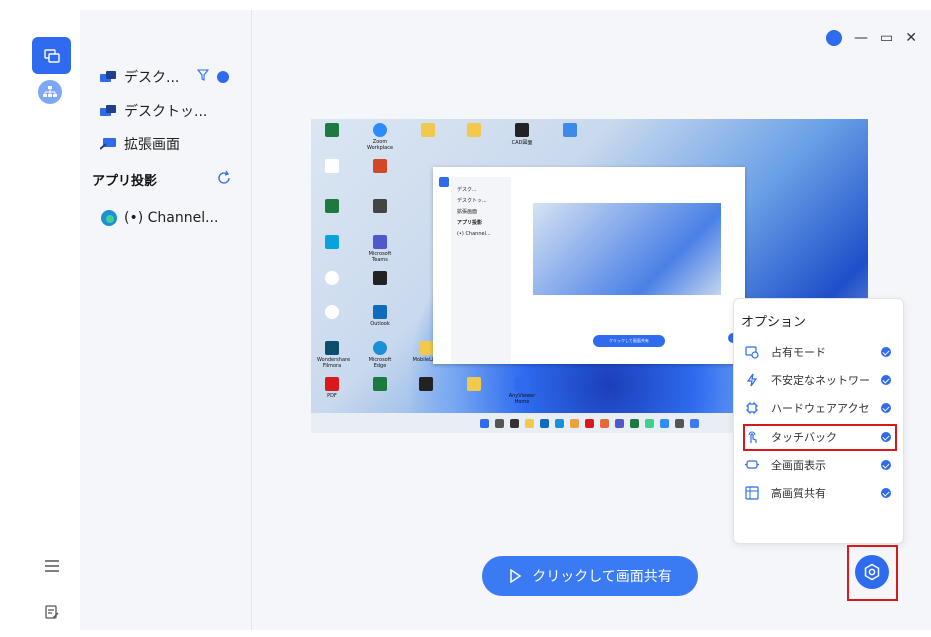 The height and width of the screenshot is (637, 931). Describe the element at coordinates (627, 249) in the screenshot. I see `nested-screen-preview` at that location.